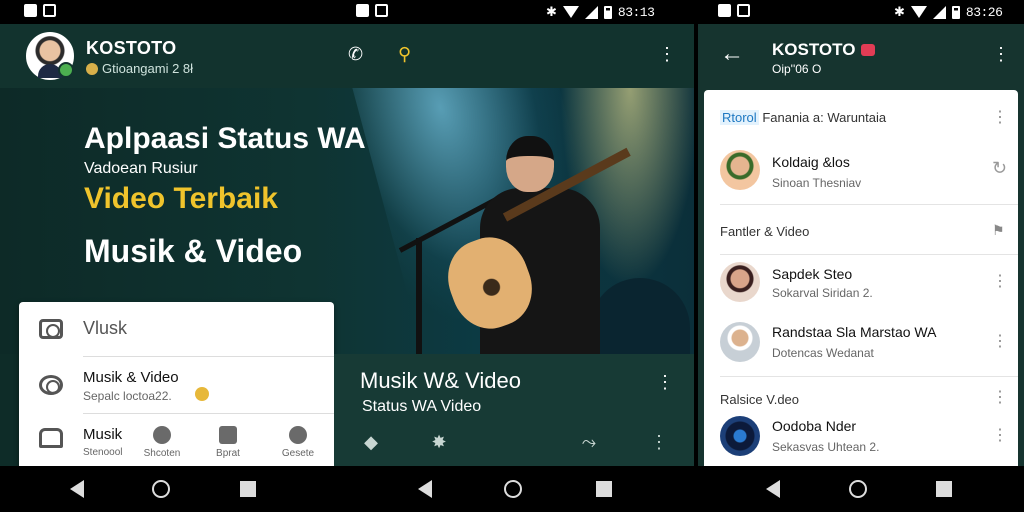  What do you see at coordinates (551, 11) in the screenshot?
I see `bluetooth-icon: ✱` at bounding box center [551, 11].